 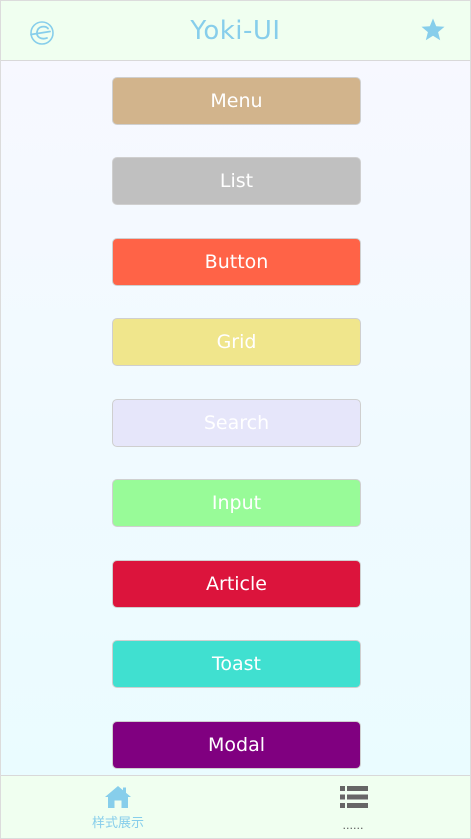 I want to click on menu-button: Menu, so click(x=236, y=101).